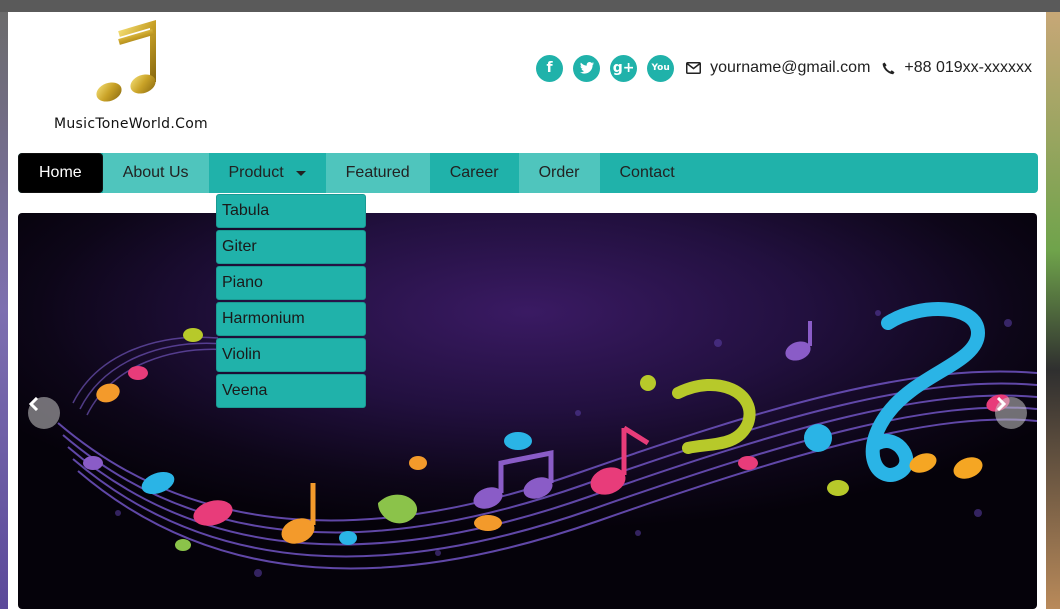 The width and height of the screenshot is (1060, 609). I want to click on facebook-icon: f, so click(550, 68).